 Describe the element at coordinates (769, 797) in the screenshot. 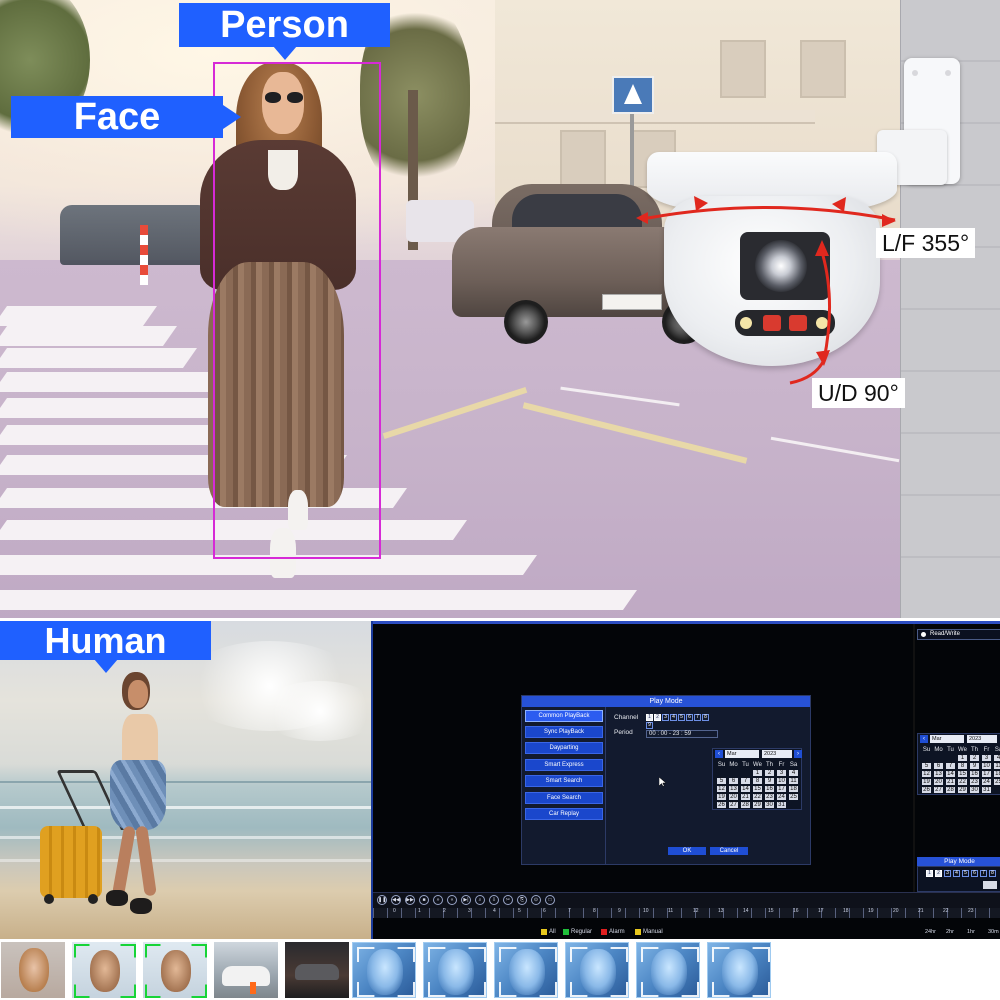

I see `calendar-day-cell: 23` at that location.